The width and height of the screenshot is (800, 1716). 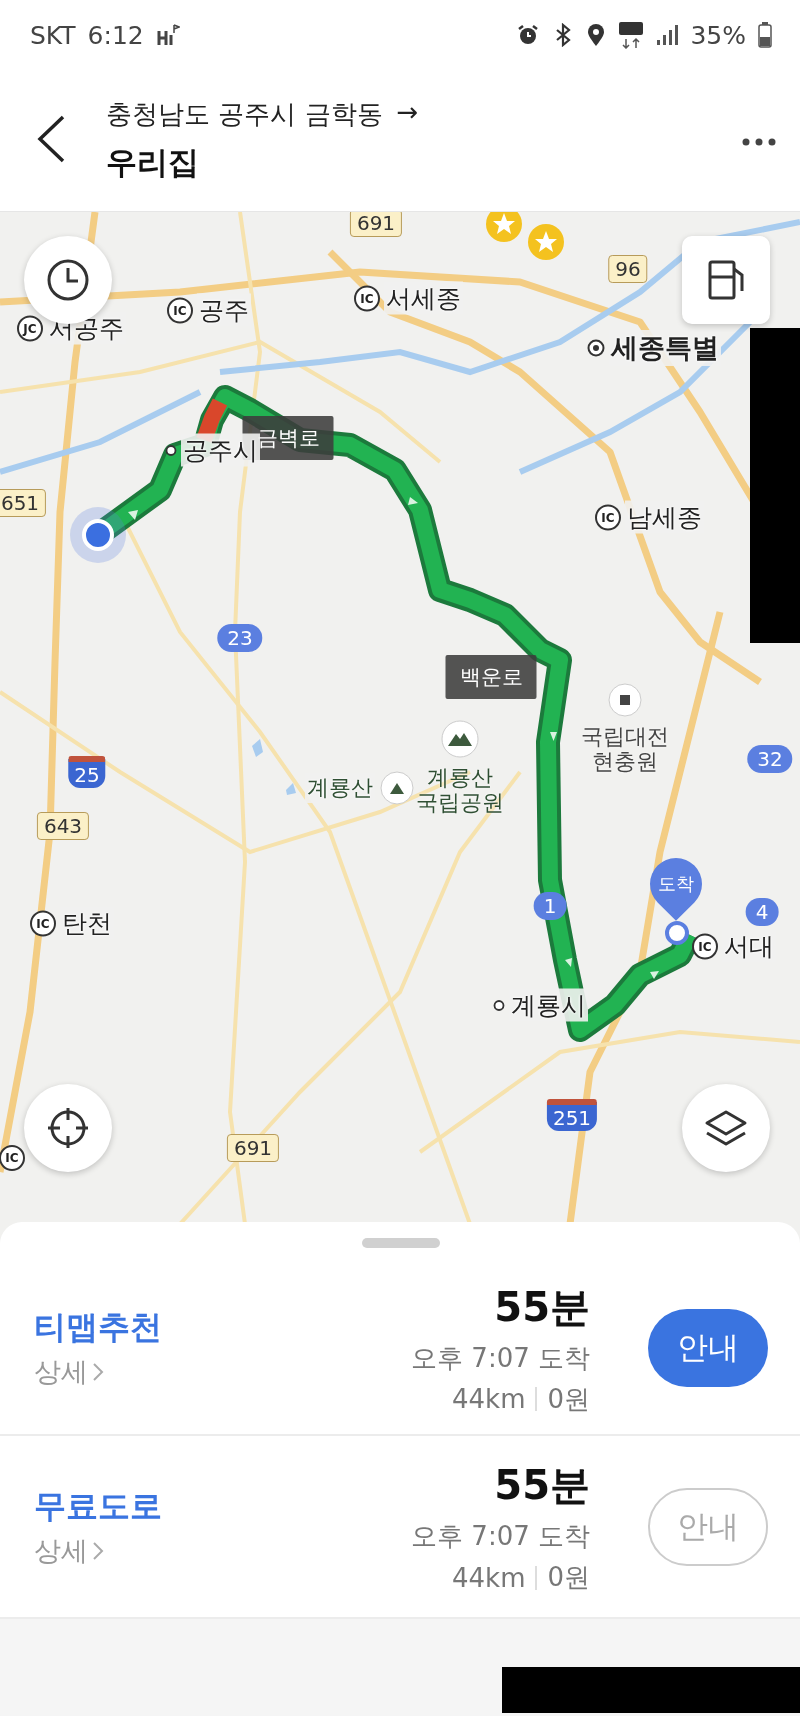 What do you see at coordinates (68, 280) in the screenshot?
I see `history-icon` at bounding box center [68, 280].